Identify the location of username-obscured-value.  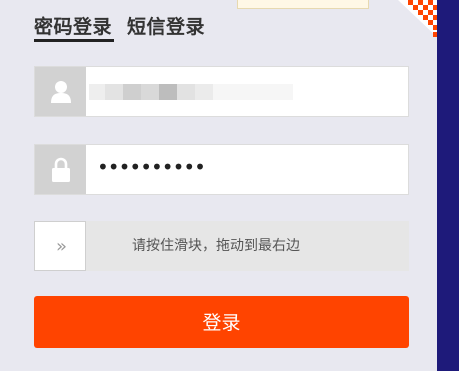
(194, 92).